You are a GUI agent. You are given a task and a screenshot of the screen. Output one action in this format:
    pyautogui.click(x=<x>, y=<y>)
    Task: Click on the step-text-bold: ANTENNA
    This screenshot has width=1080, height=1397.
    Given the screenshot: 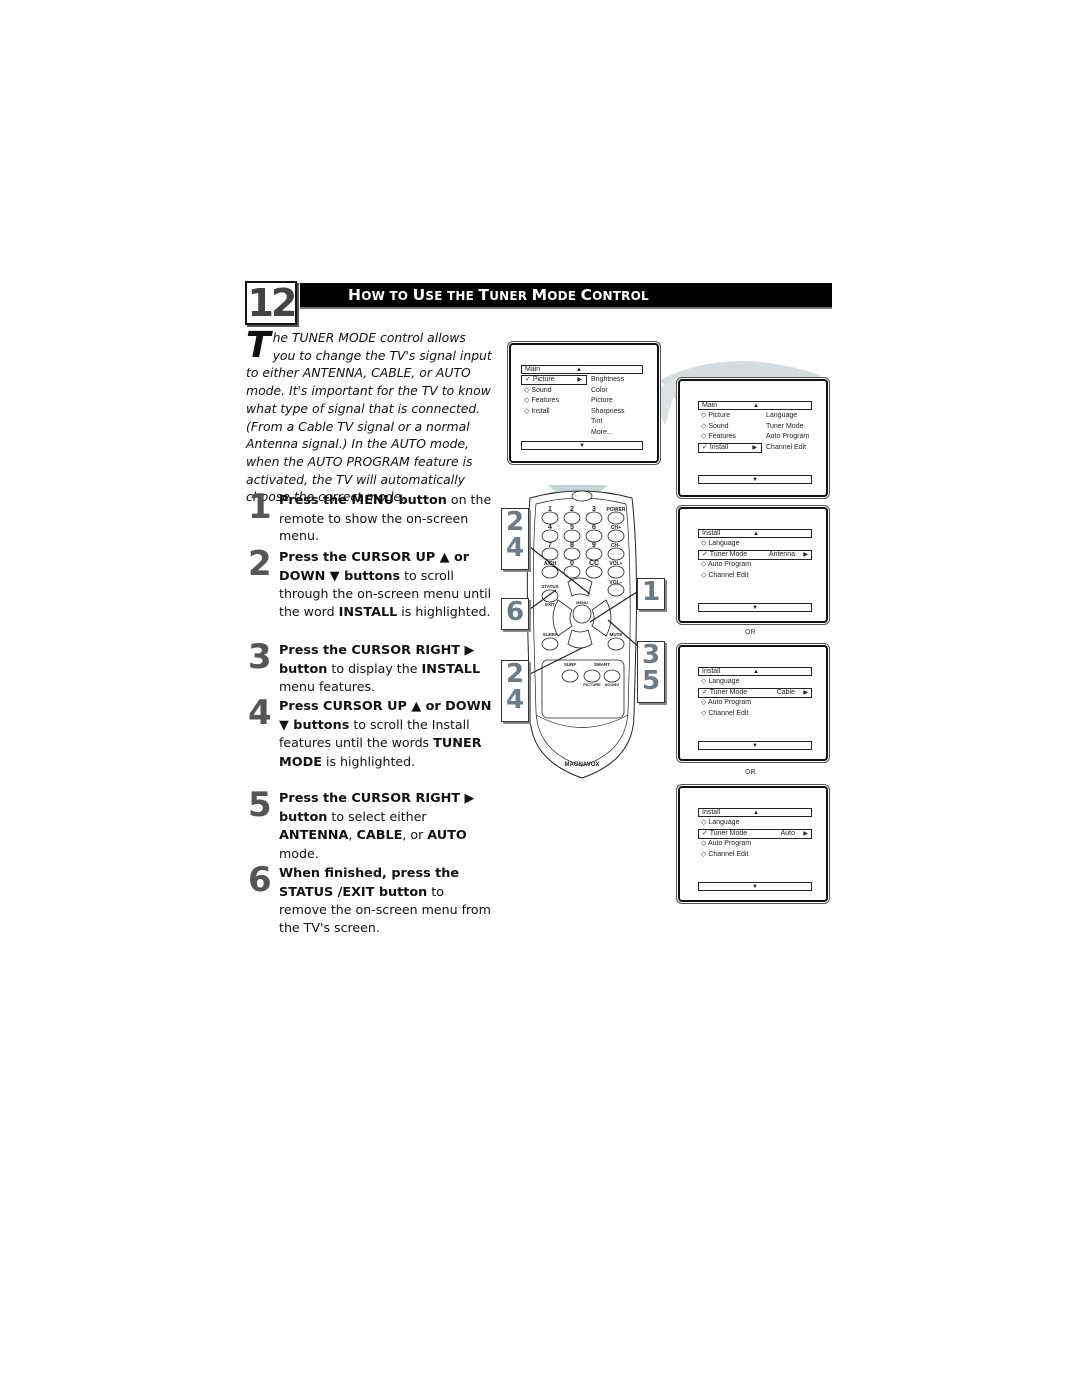 What is the action you would take?
    pyautogui.click(x=314, y=836)
    